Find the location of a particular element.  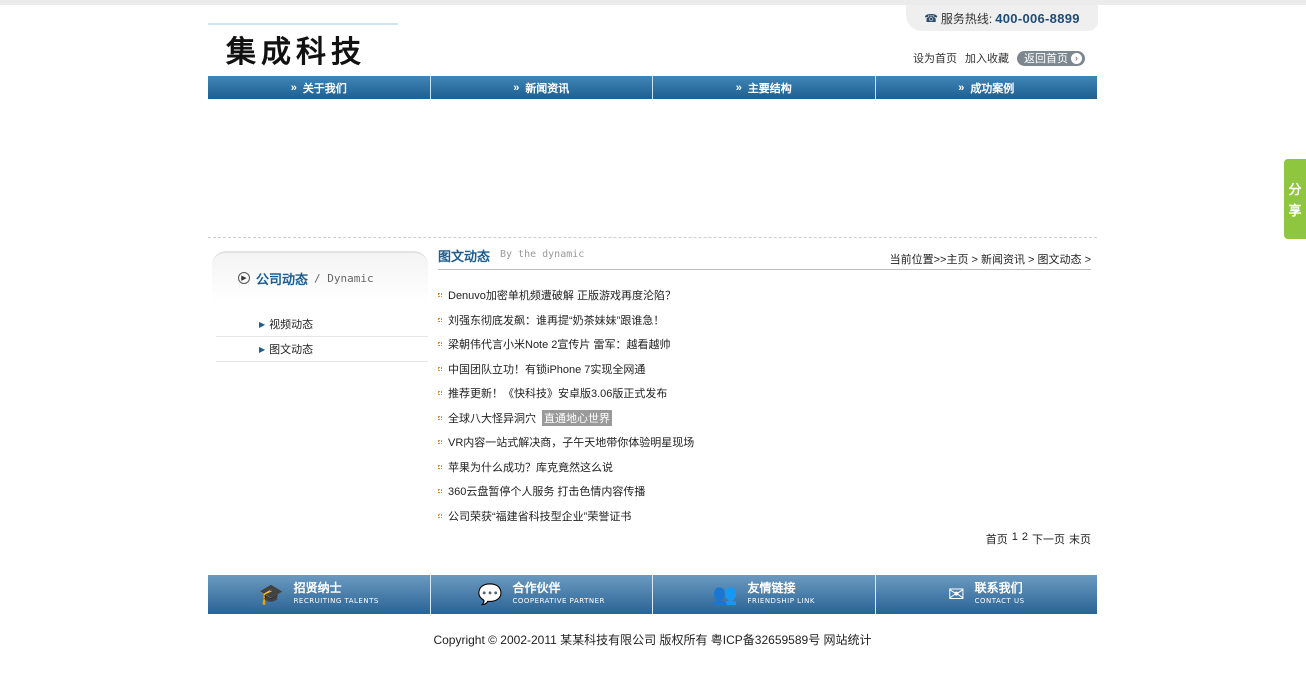

pager-page-1: 1 is located at coordinates (1015, 539).